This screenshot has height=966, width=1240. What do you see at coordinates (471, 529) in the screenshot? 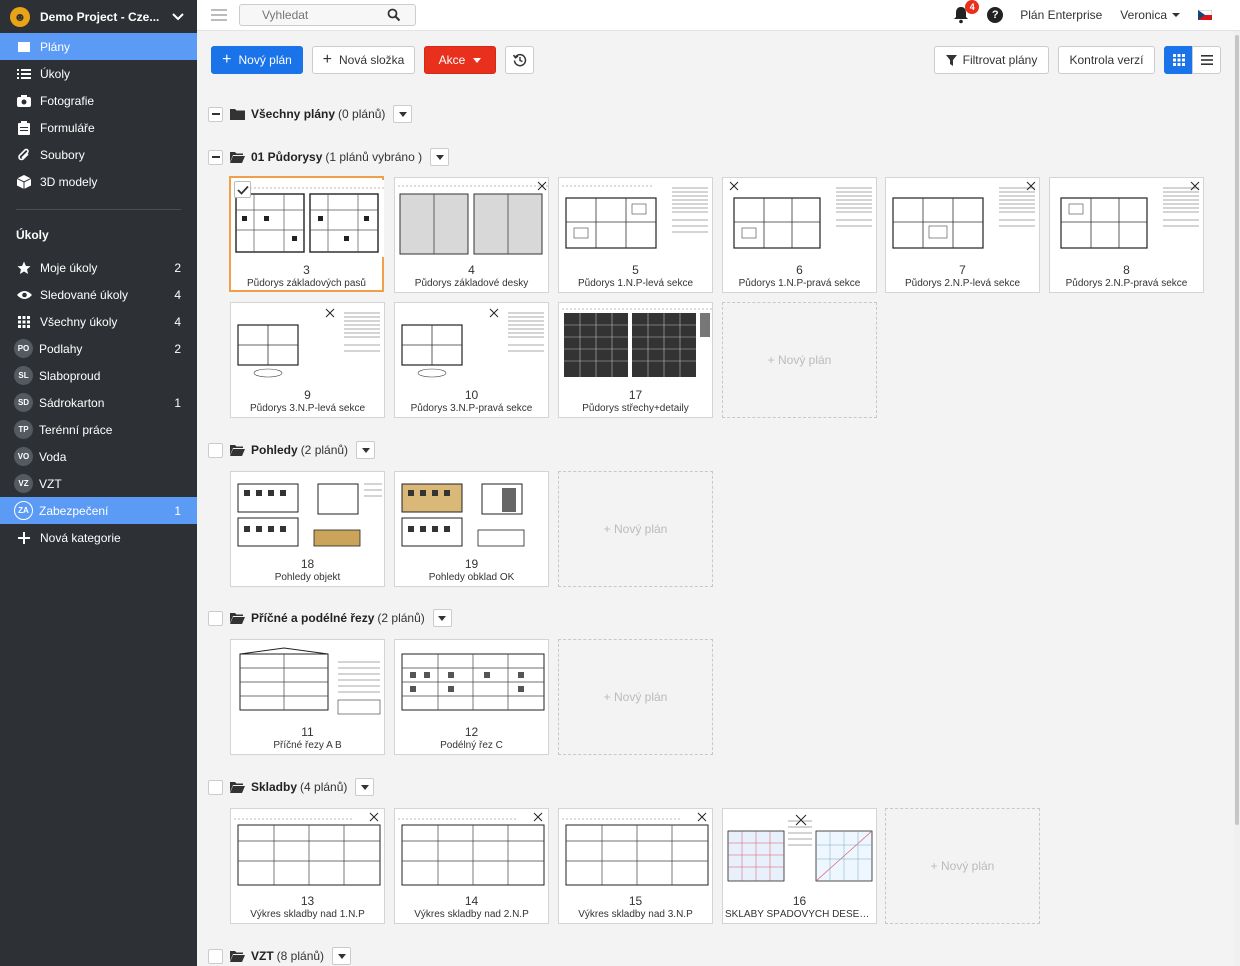
I see `plan-card: 19 Pohledy obklad OK` at bounding box center [471, 529].